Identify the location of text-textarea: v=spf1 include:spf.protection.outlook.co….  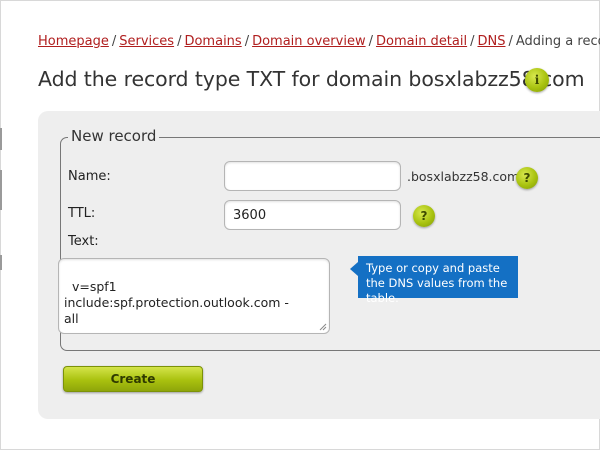
(194, 296).